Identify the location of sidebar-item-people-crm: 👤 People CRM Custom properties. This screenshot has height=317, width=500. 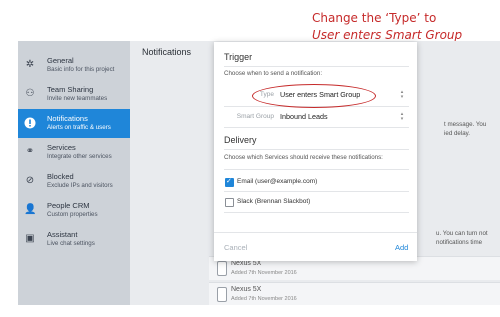
(74, 210).